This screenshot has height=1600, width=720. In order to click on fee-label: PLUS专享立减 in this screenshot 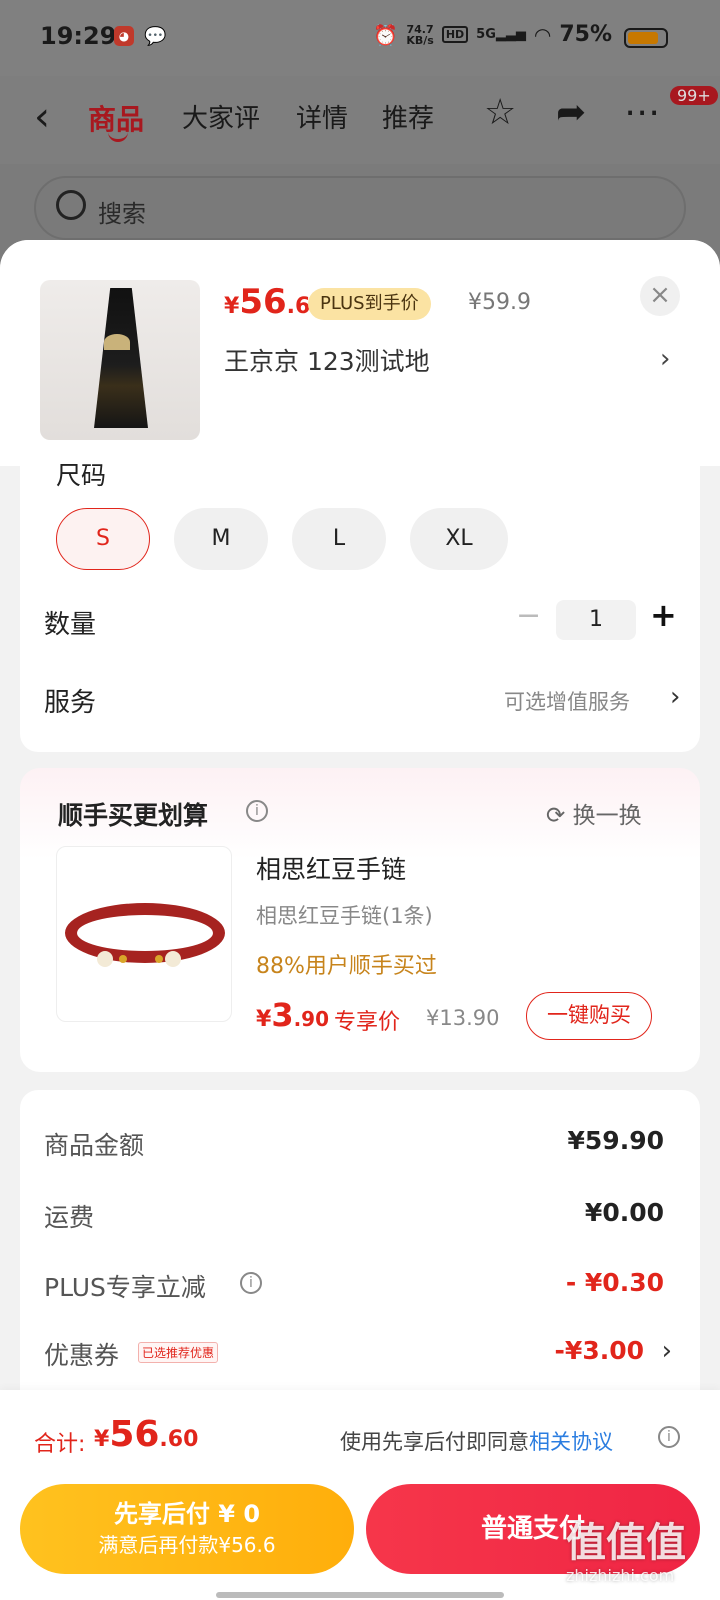, I will do `click(125, 1287)`.